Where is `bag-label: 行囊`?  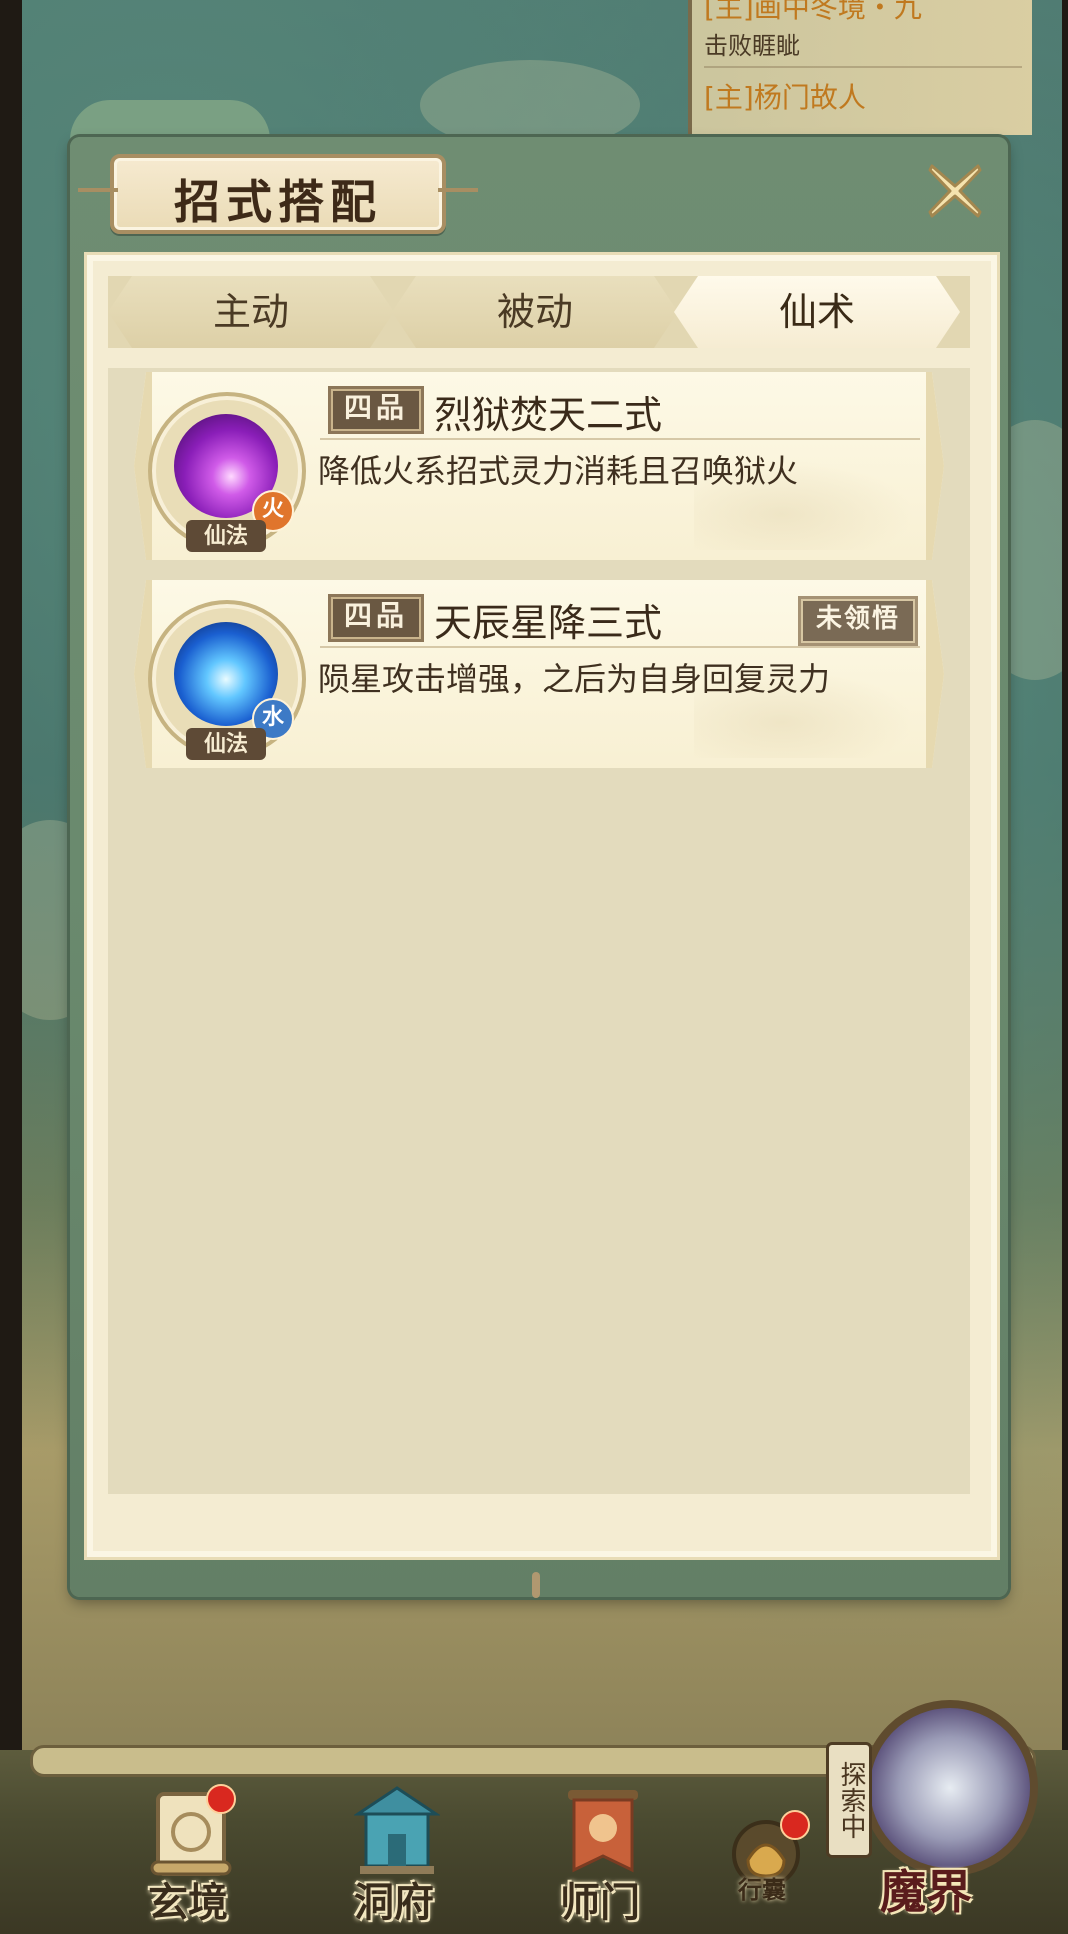
bag-label: 行囊 is located at coordinates (762, 1889).